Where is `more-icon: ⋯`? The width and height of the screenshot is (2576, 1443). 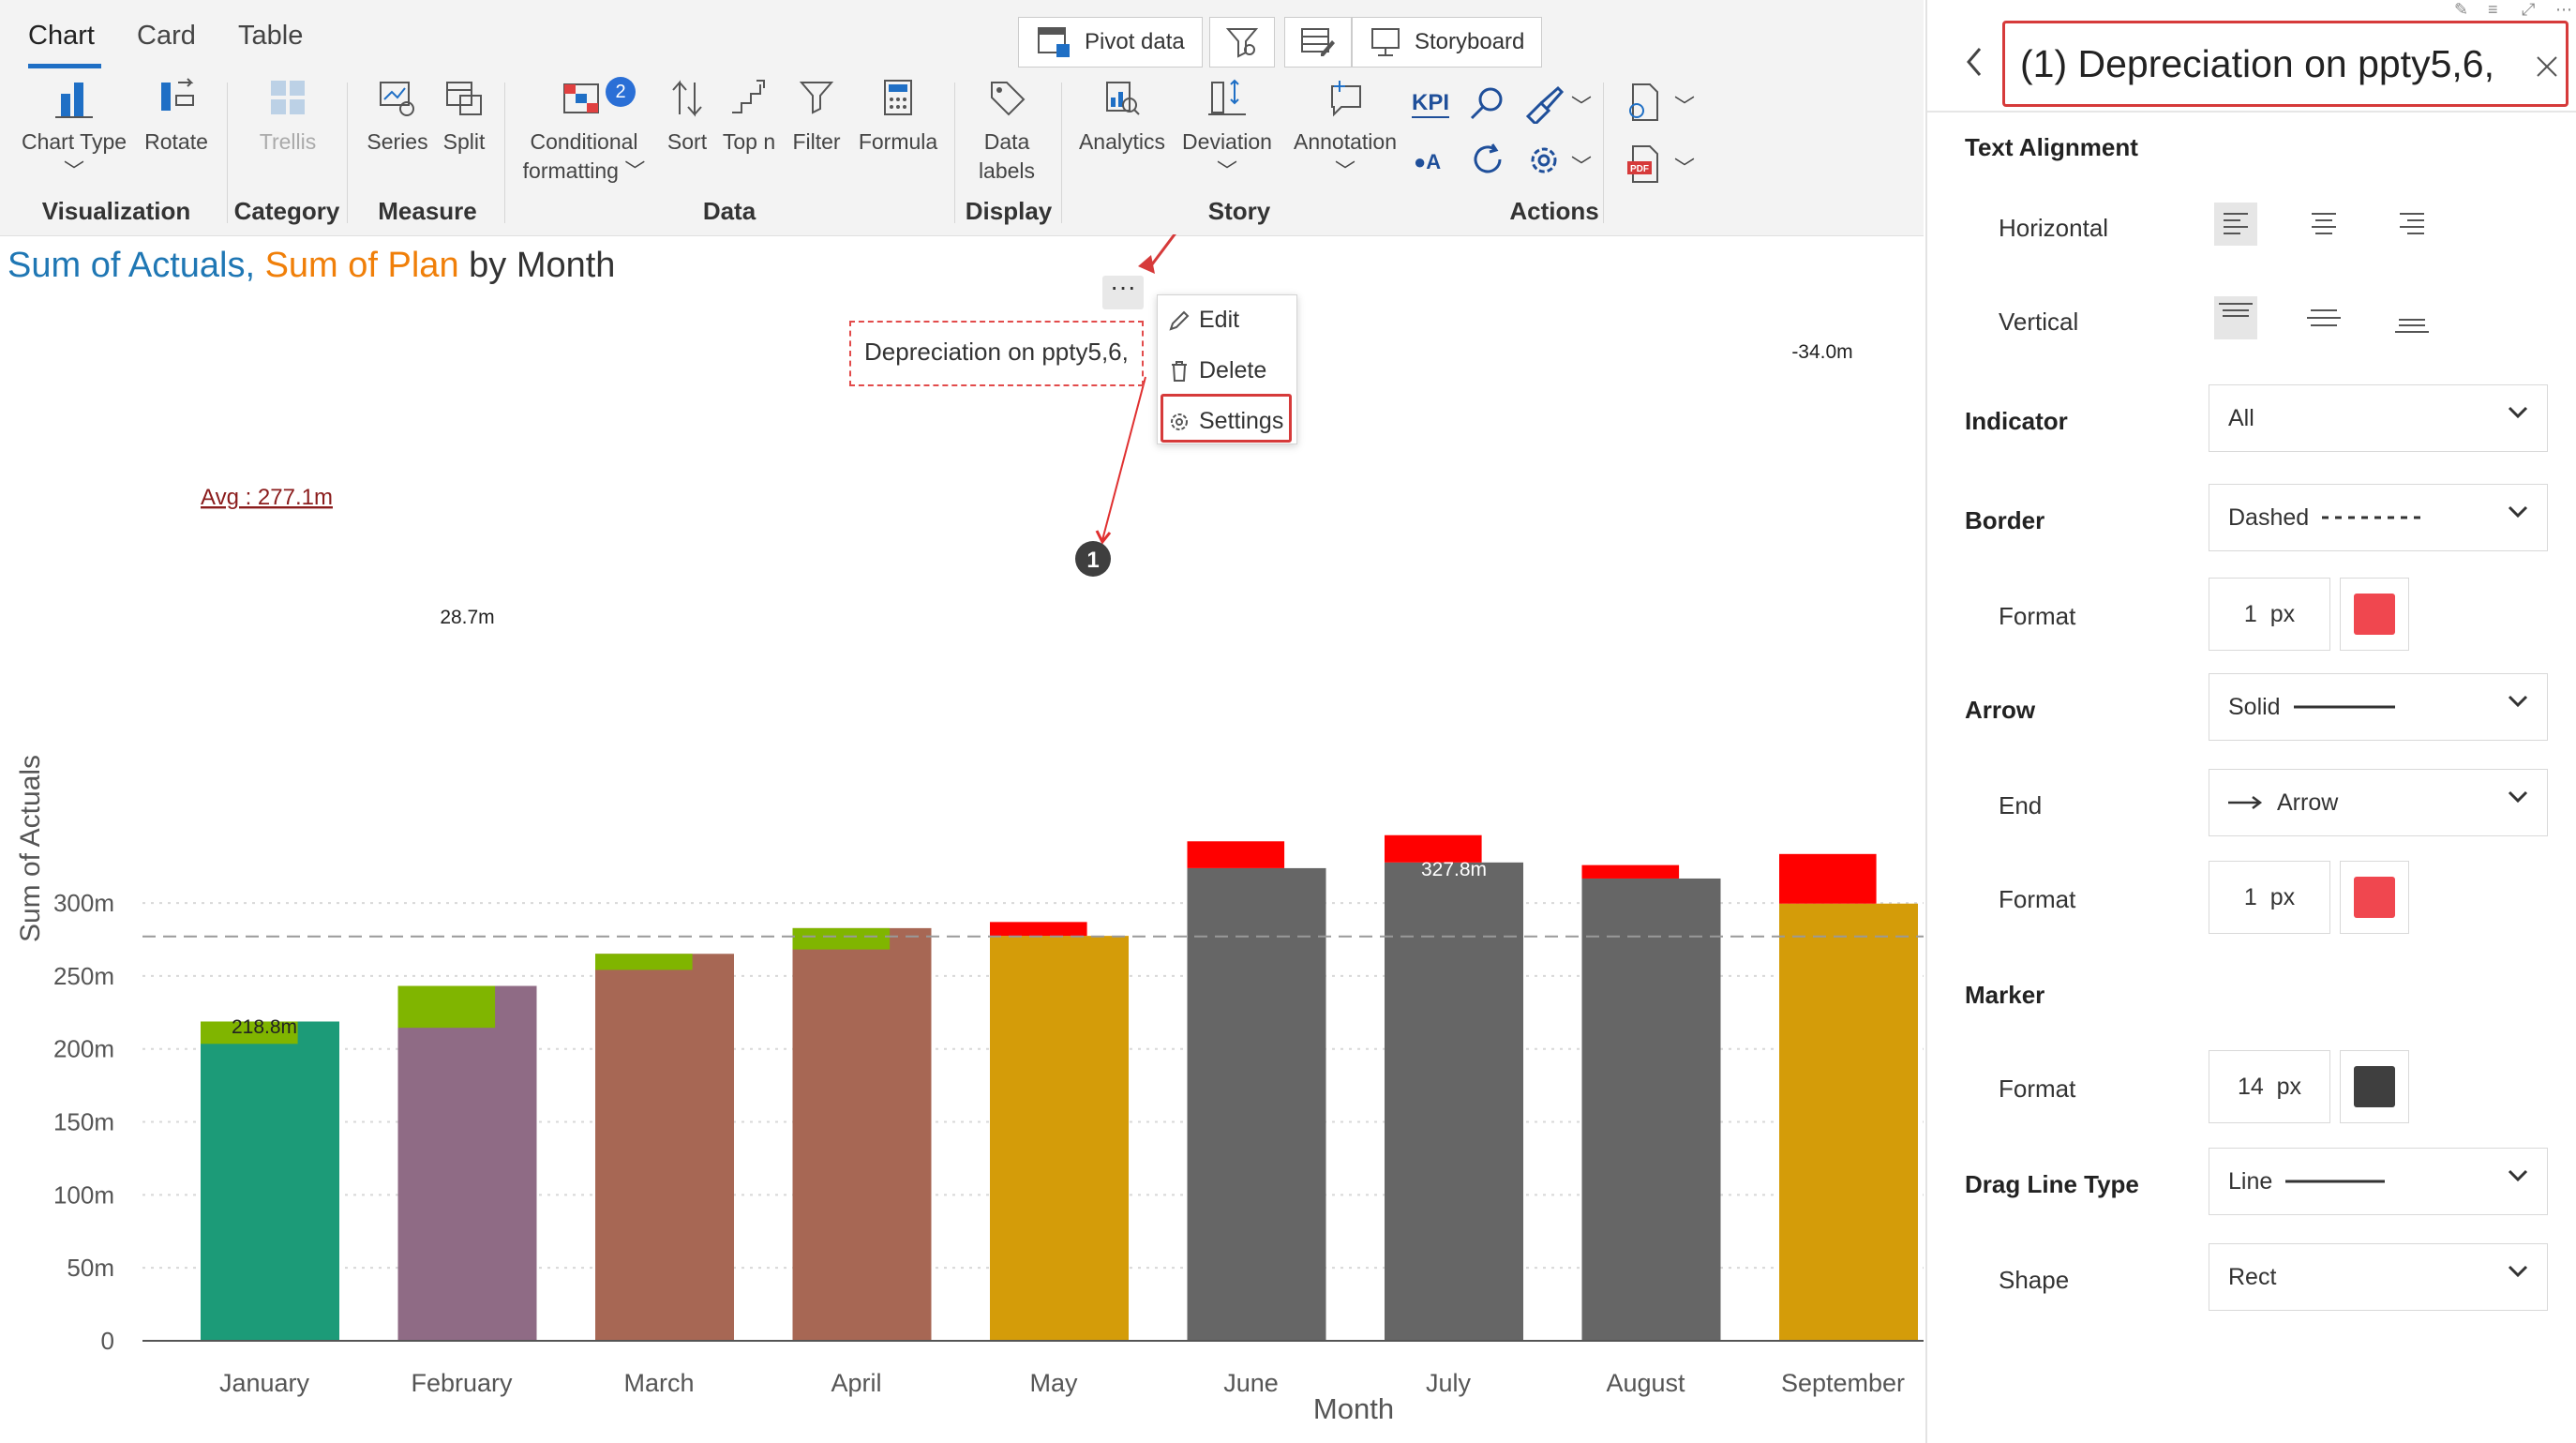 more-icon: ⋯ is located at coordinates (2564, 10).